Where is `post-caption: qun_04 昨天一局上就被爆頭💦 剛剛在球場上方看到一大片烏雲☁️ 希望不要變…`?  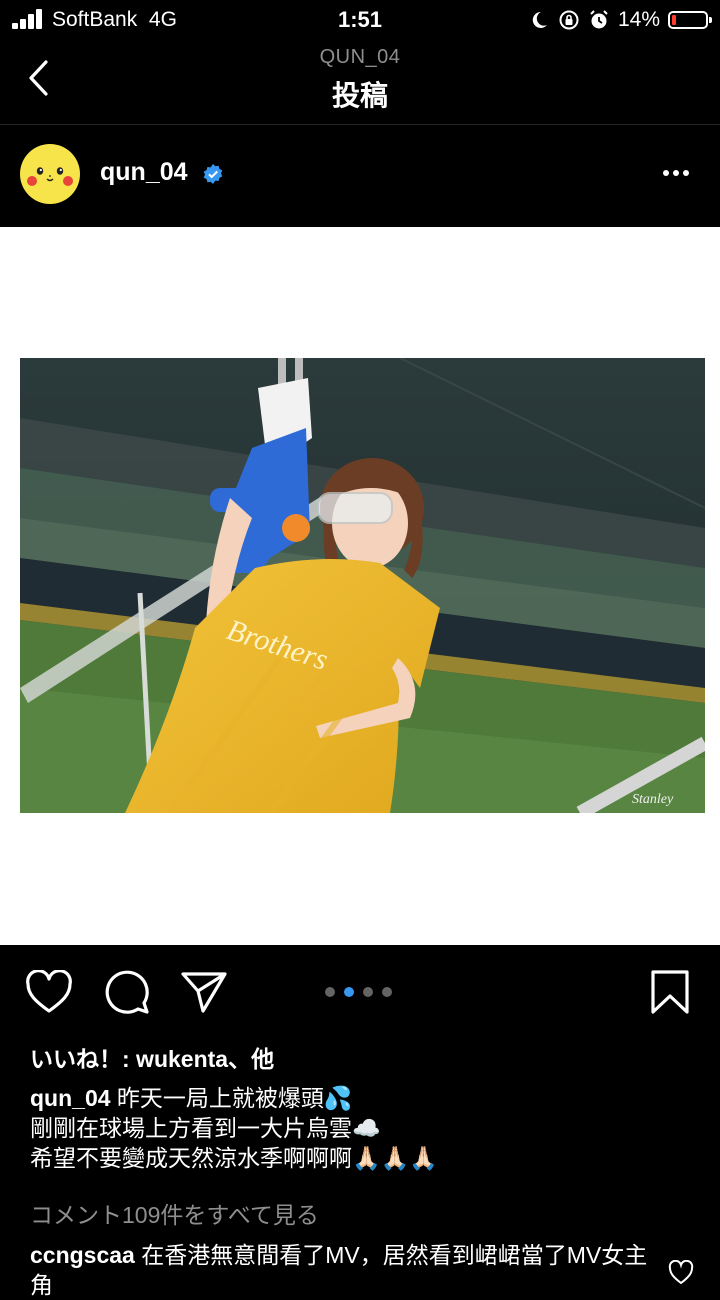 post-caption: qun_04 昨天一局上就被爆頭💦 剛剛在球場上方看到一大片烏雲☁️ 希望不要變… is located at coordinates (365, 1128).